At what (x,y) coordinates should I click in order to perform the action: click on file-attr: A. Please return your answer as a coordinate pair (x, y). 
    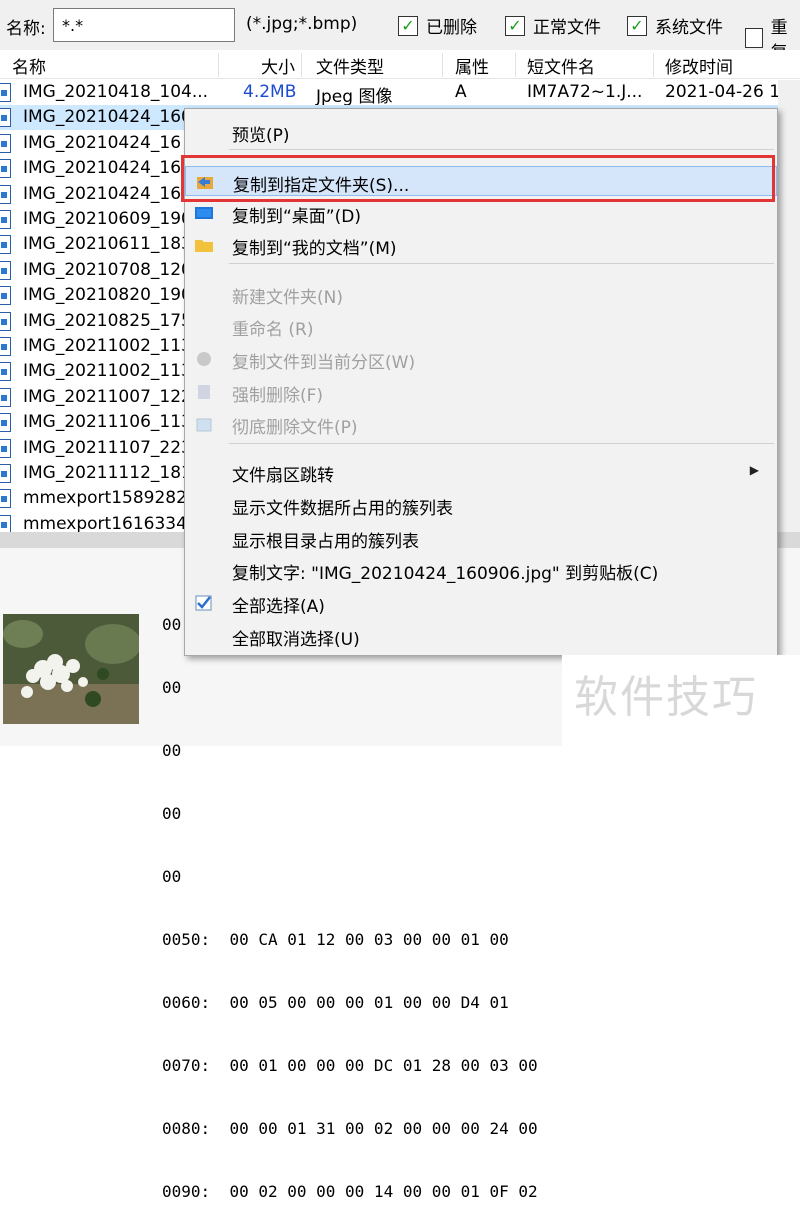
    Looking at the image, I should click on (461, 92).